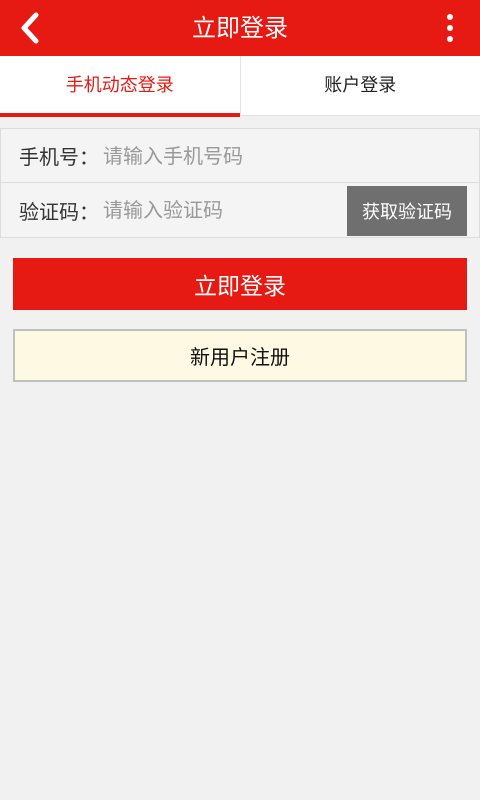 The image size is (480, 800). I want to click on tab-phone-login: 手机动态登录, so click(120, 86).